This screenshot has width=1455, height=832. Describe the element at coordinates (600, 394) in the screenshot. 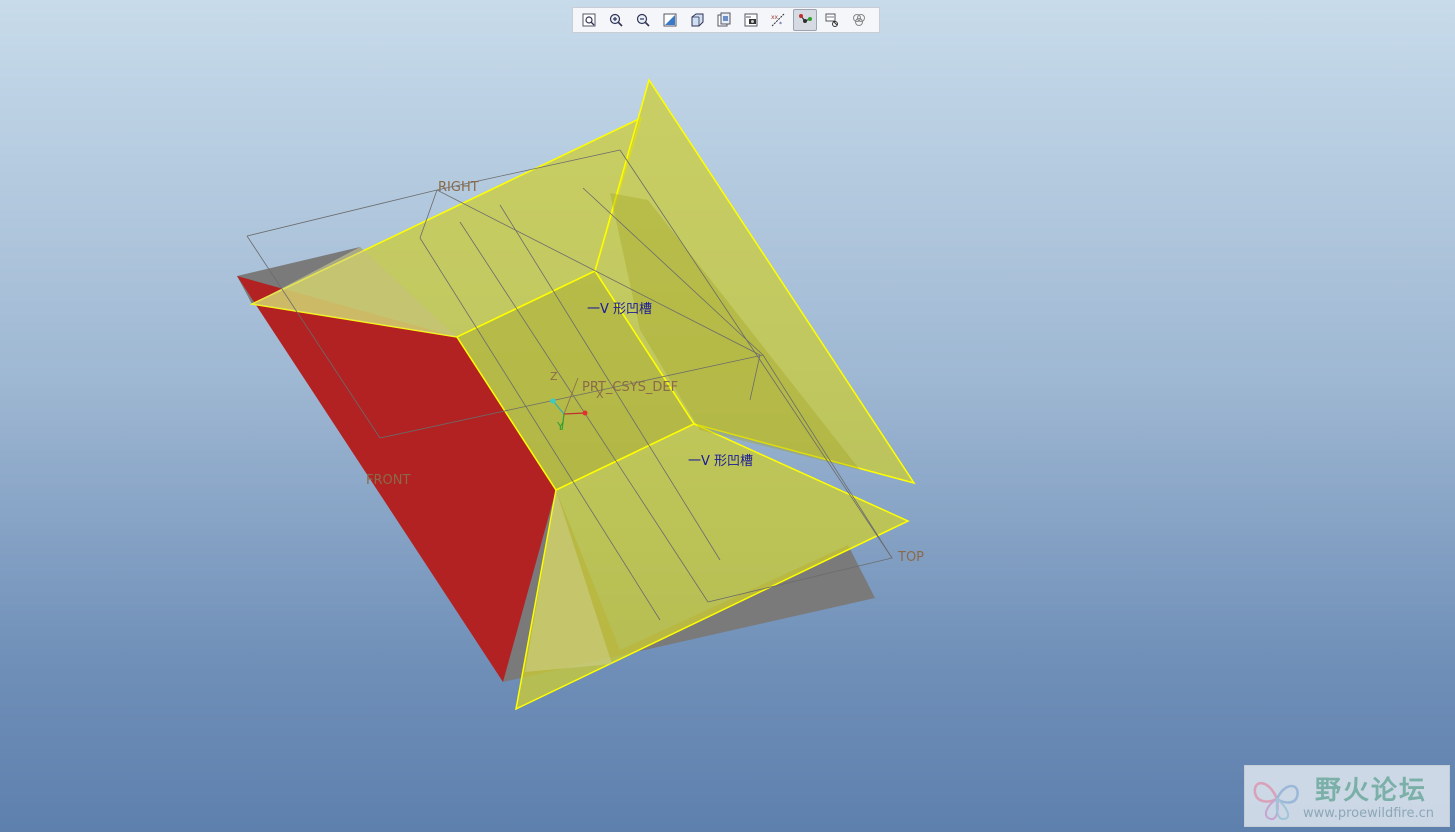

I see `axis-label-x: X` at that location.